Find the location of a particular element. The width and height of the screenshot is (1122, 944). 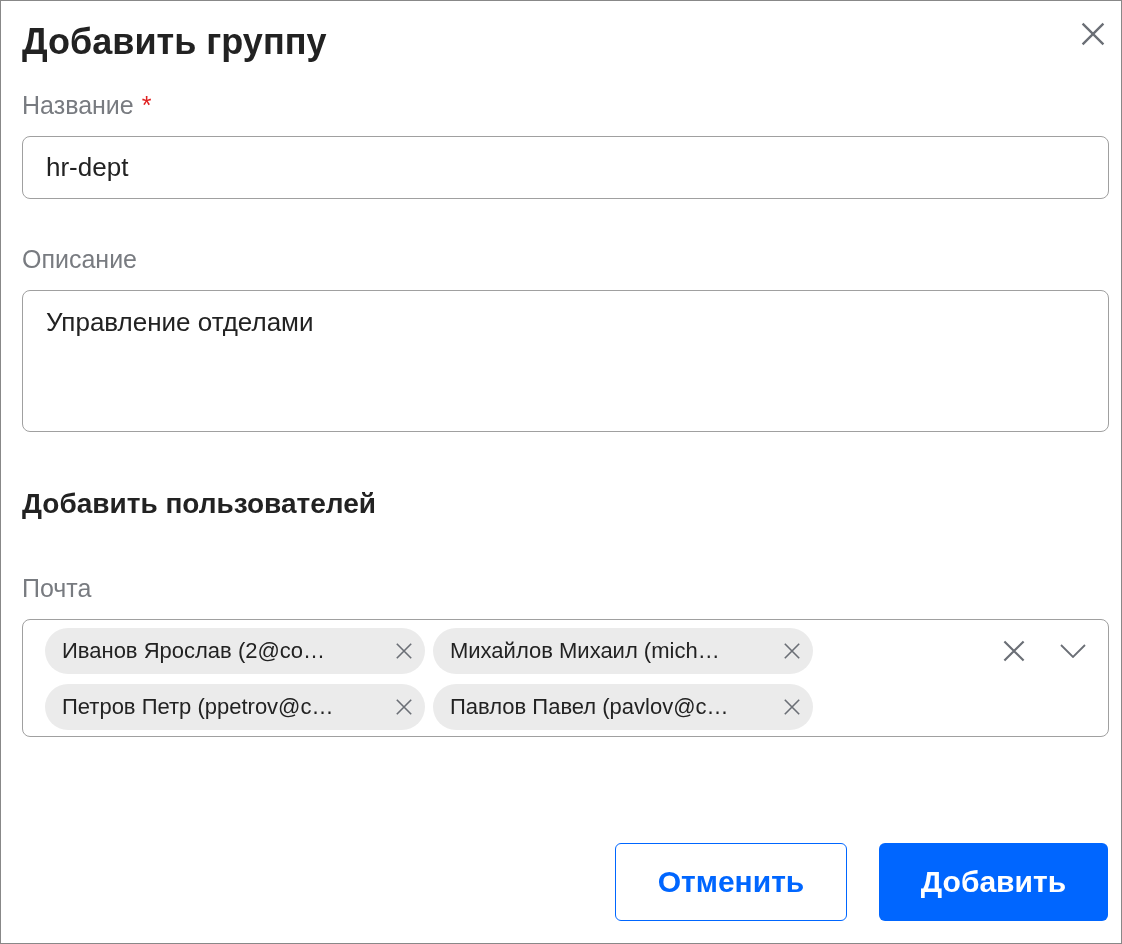

field-label: Почта is located at coordinates (57, 588).